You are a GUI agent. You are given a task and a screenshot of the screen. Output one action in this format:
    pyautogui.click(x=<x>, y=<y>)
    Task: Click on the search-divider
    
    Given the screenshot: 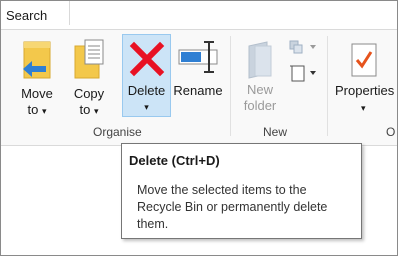 What is the action you would take?
    pyautogui.click(x=69, y=13)
    